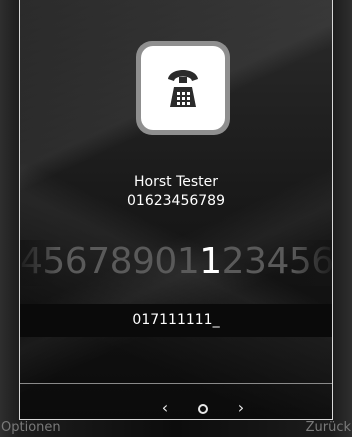 The height and width of the screenshot is (437, 352). What do you see at coordinates (241, 408) in the screenshot?
I see `chevron-right-icon: ›` at bounding box center [241, 408].